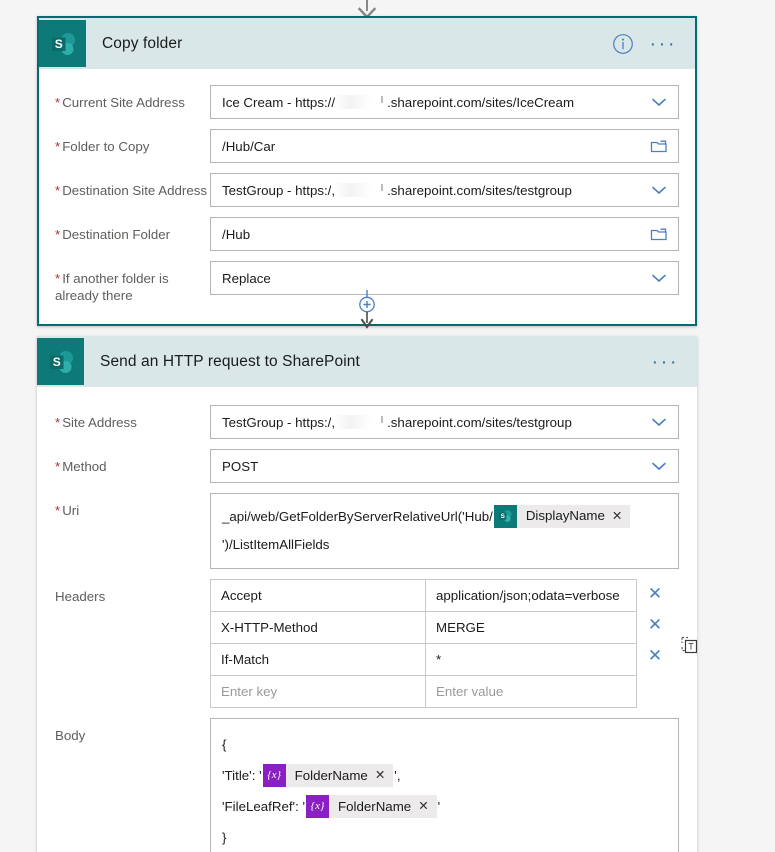 This screenshot has height=852, width=775. What do you see at coordinates (80, 596) in the screenshot?
I see `field-label: Headers` at bounding box center [80, 596].